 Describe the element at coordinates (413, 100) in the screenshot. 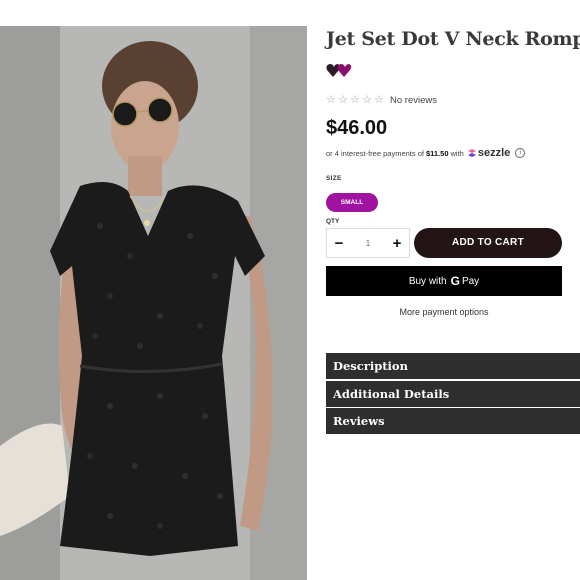

I see `reviews-count: No reviews` at that location.